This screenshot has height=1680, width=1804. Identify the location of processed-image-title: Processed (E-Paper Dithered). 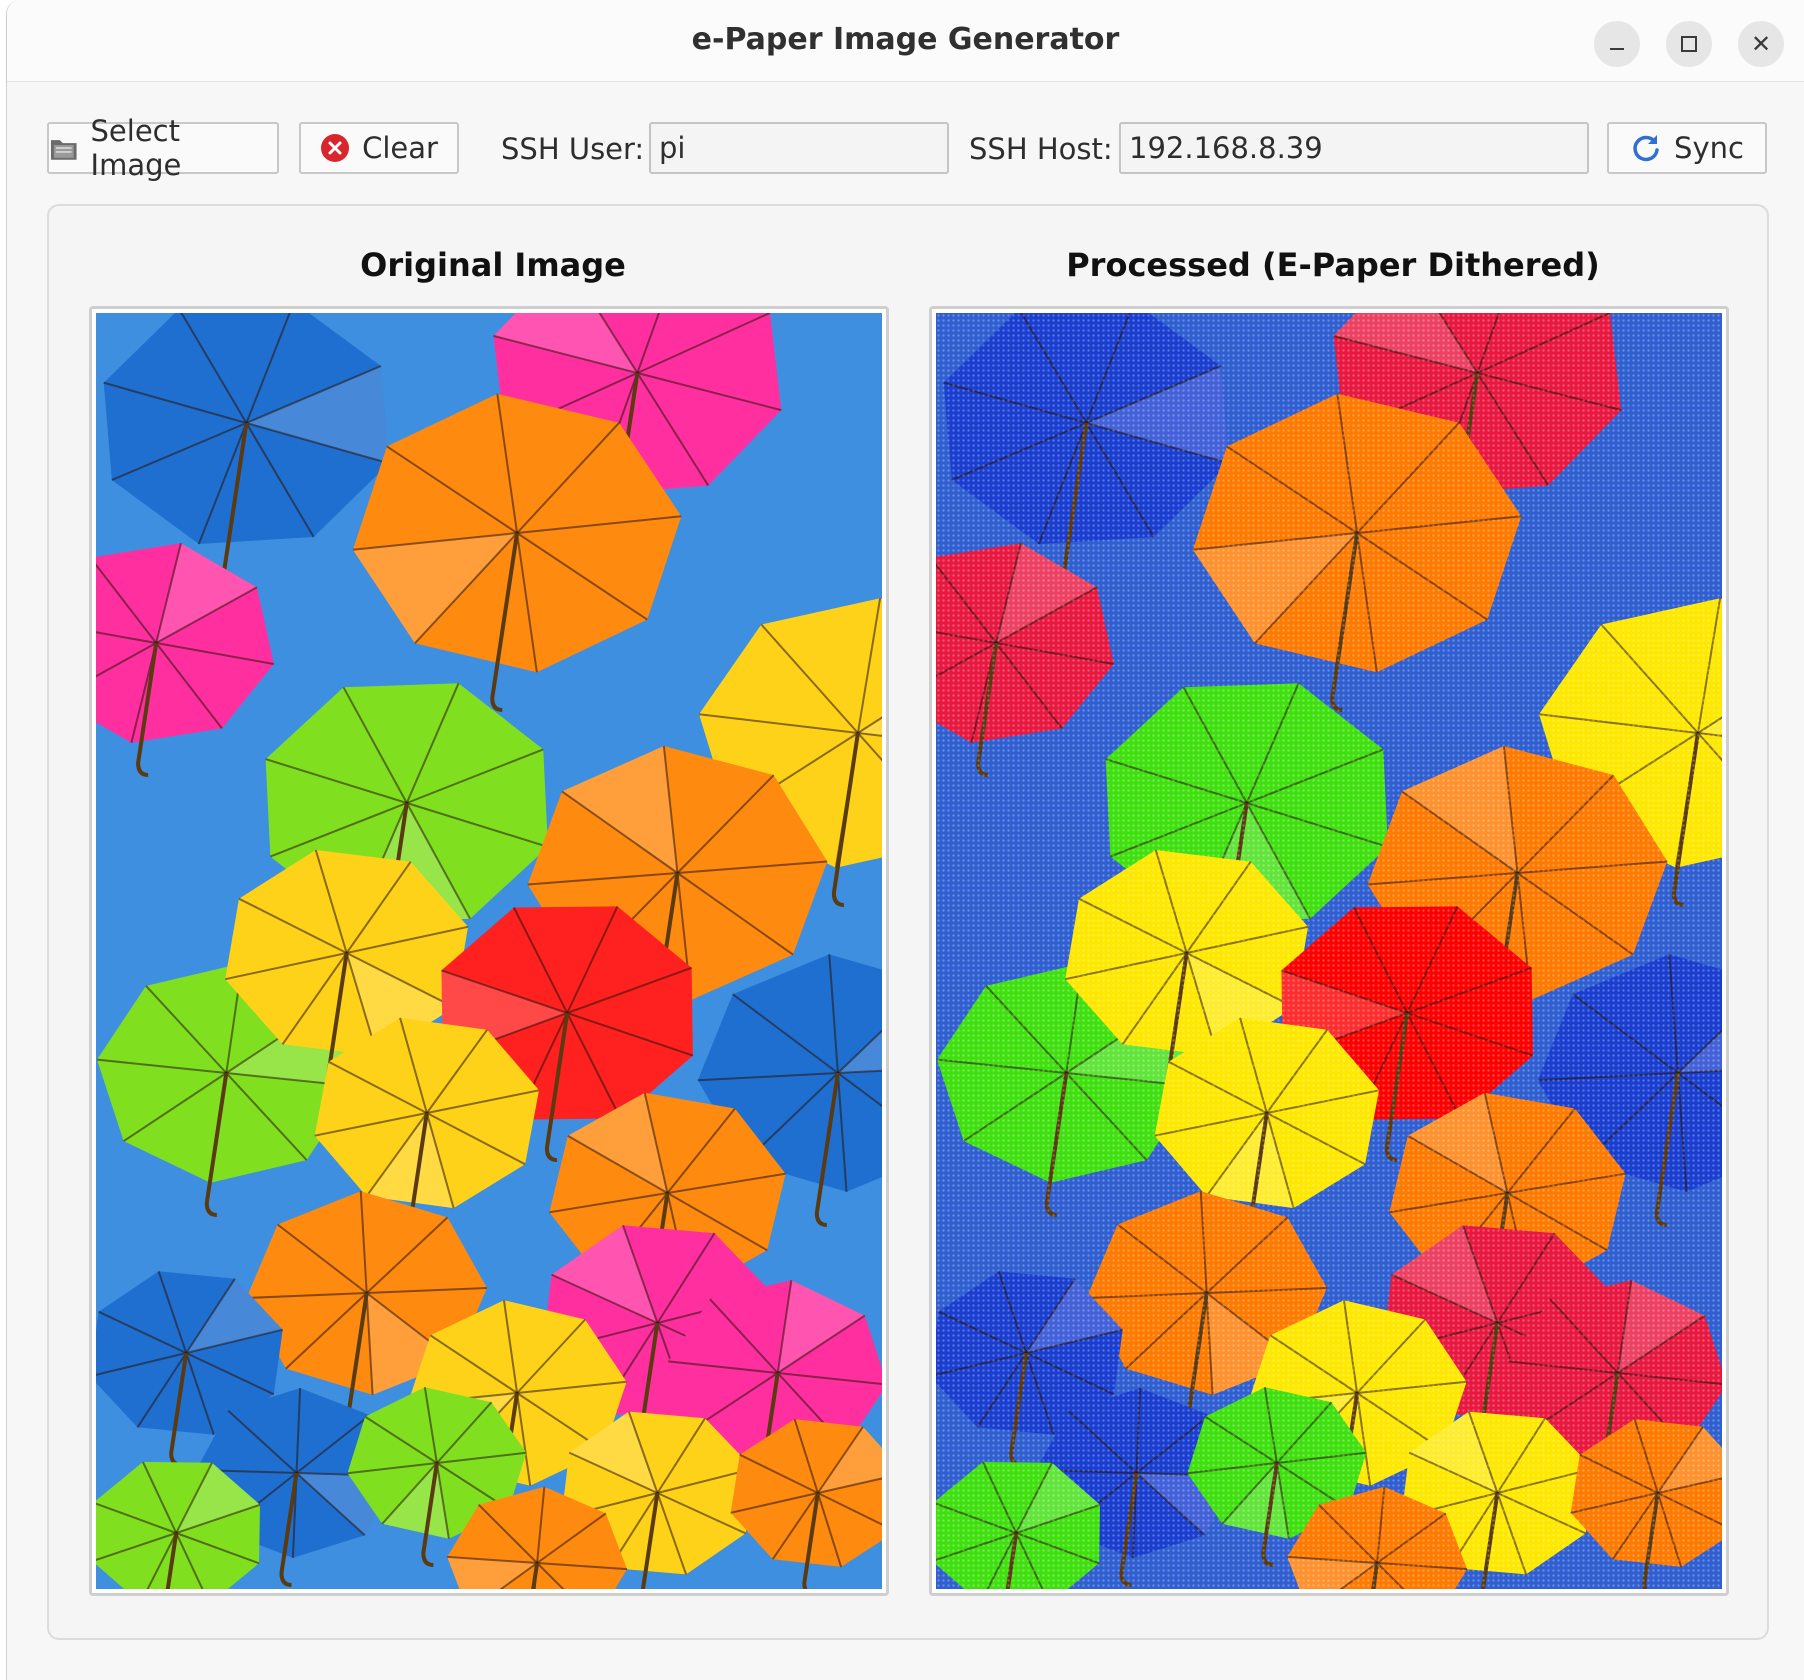
(1333, 265).